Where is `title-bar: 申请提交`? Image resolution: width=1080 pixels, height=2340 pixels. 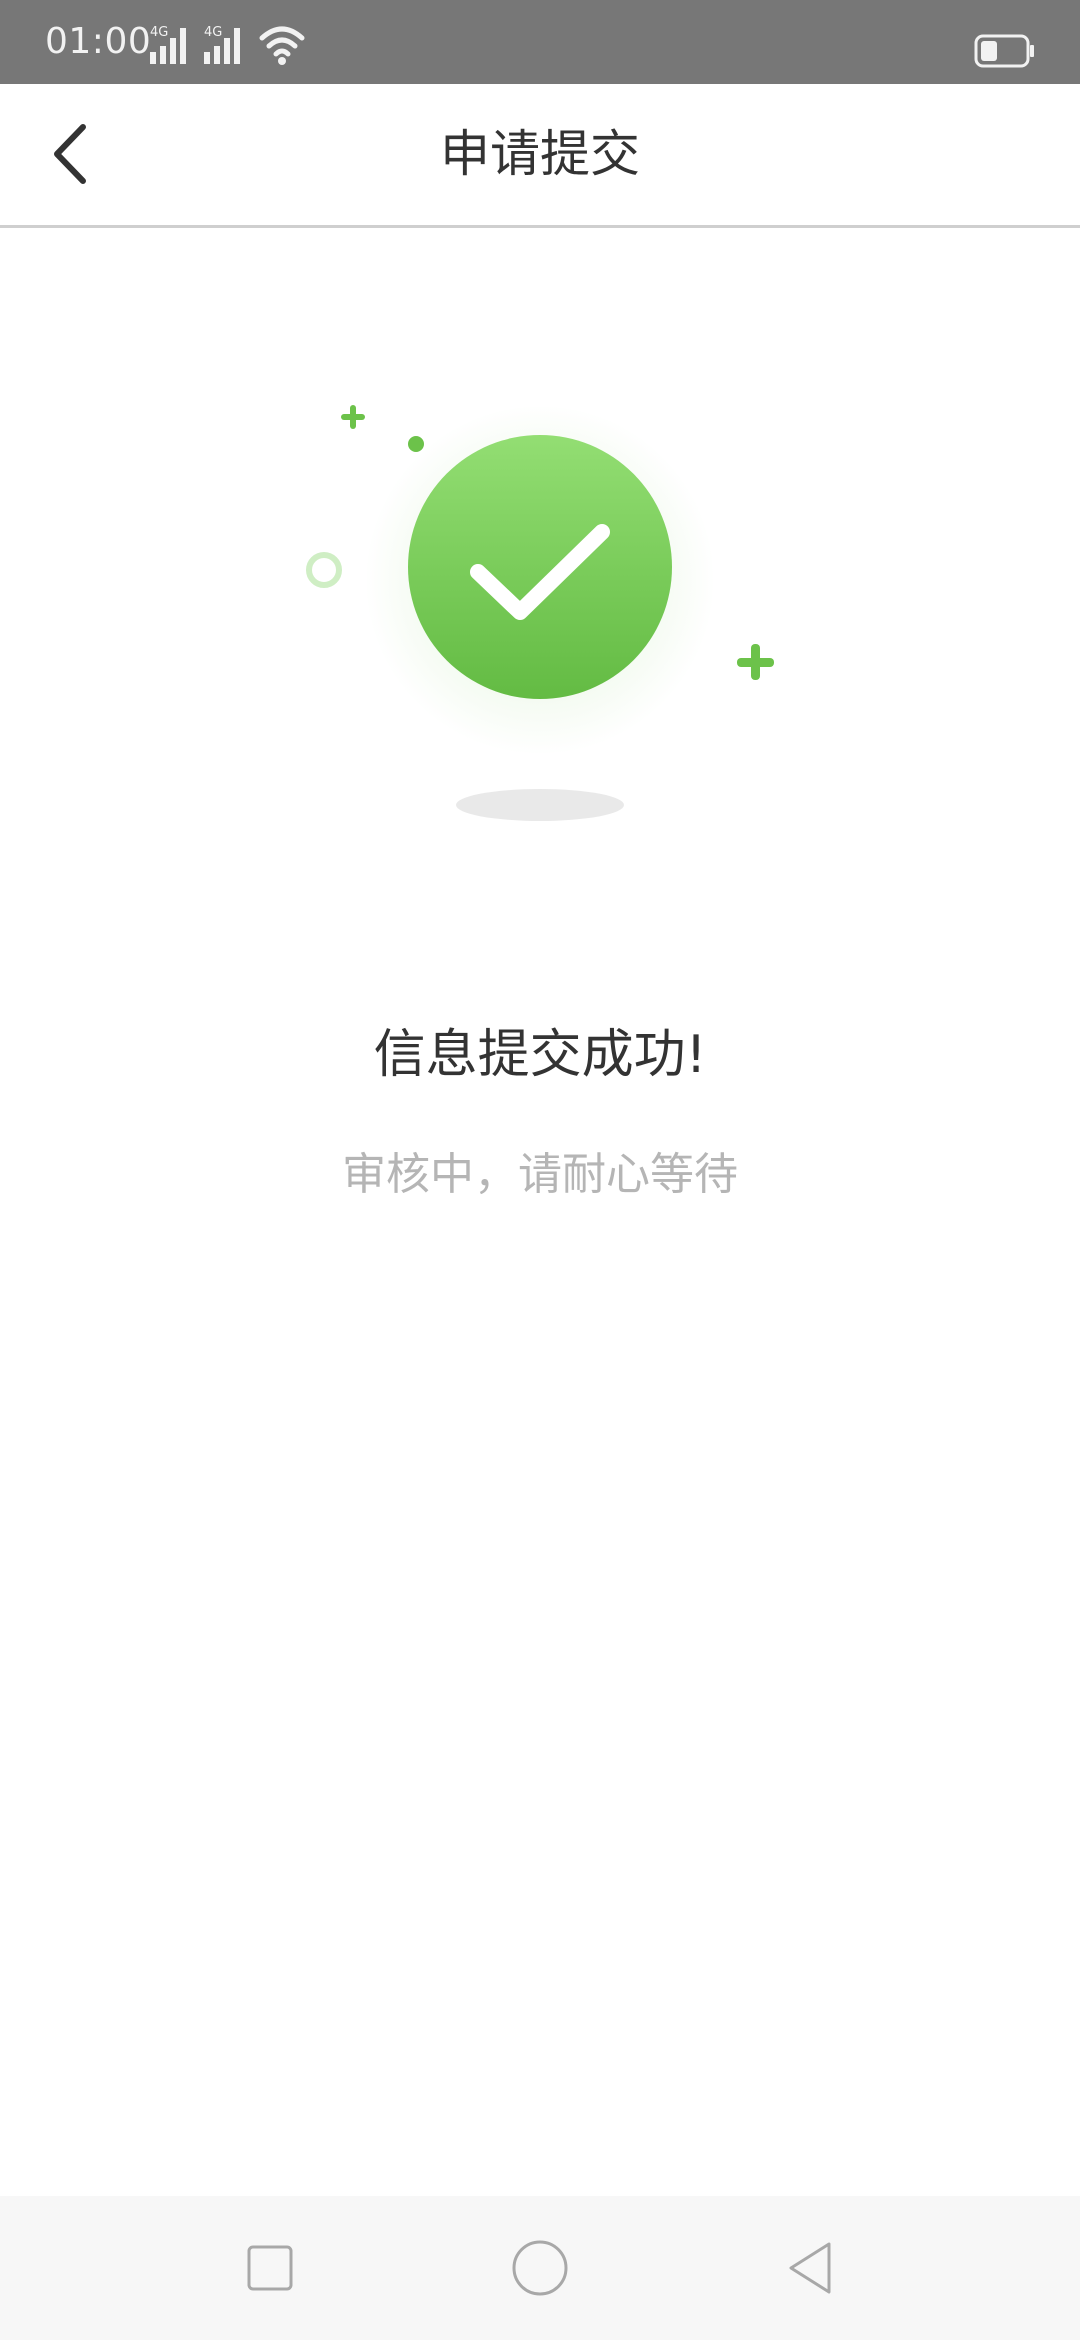
title-bar: 申请提交 is located at coordinates (540, 156).